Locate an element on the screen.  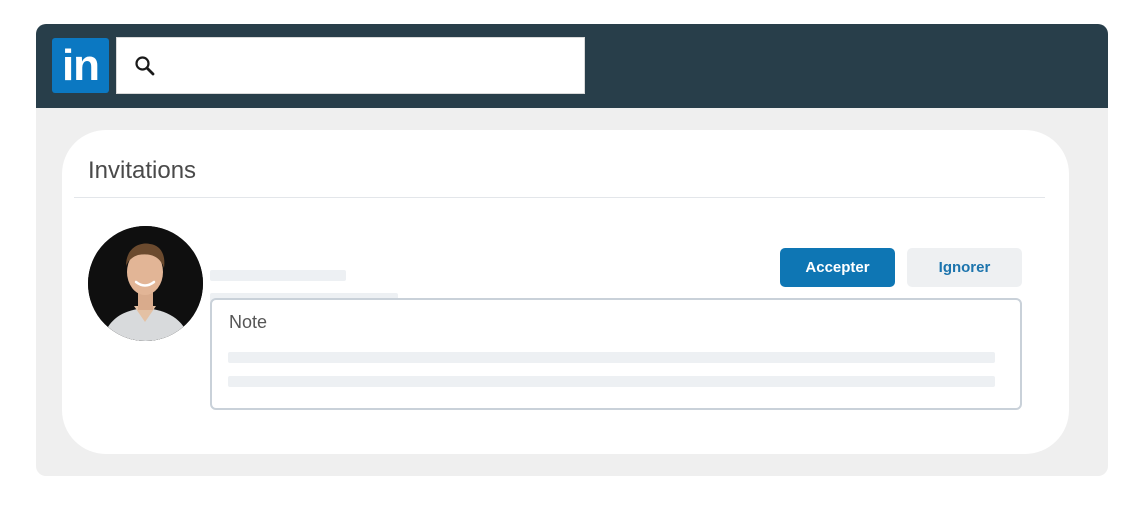
person-photo-icon is located at coordinates (145, 283).